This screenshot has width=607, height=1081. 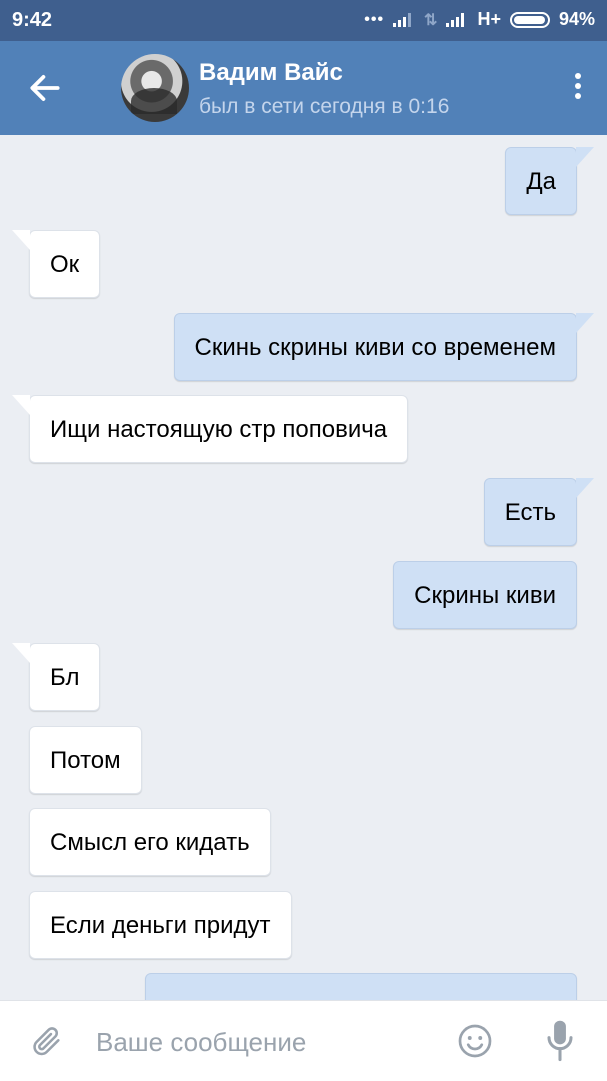 What do you see at coordinates (489, 19) in the screenshot?
I see `network-type: H+` at bounding box center [489, 19].